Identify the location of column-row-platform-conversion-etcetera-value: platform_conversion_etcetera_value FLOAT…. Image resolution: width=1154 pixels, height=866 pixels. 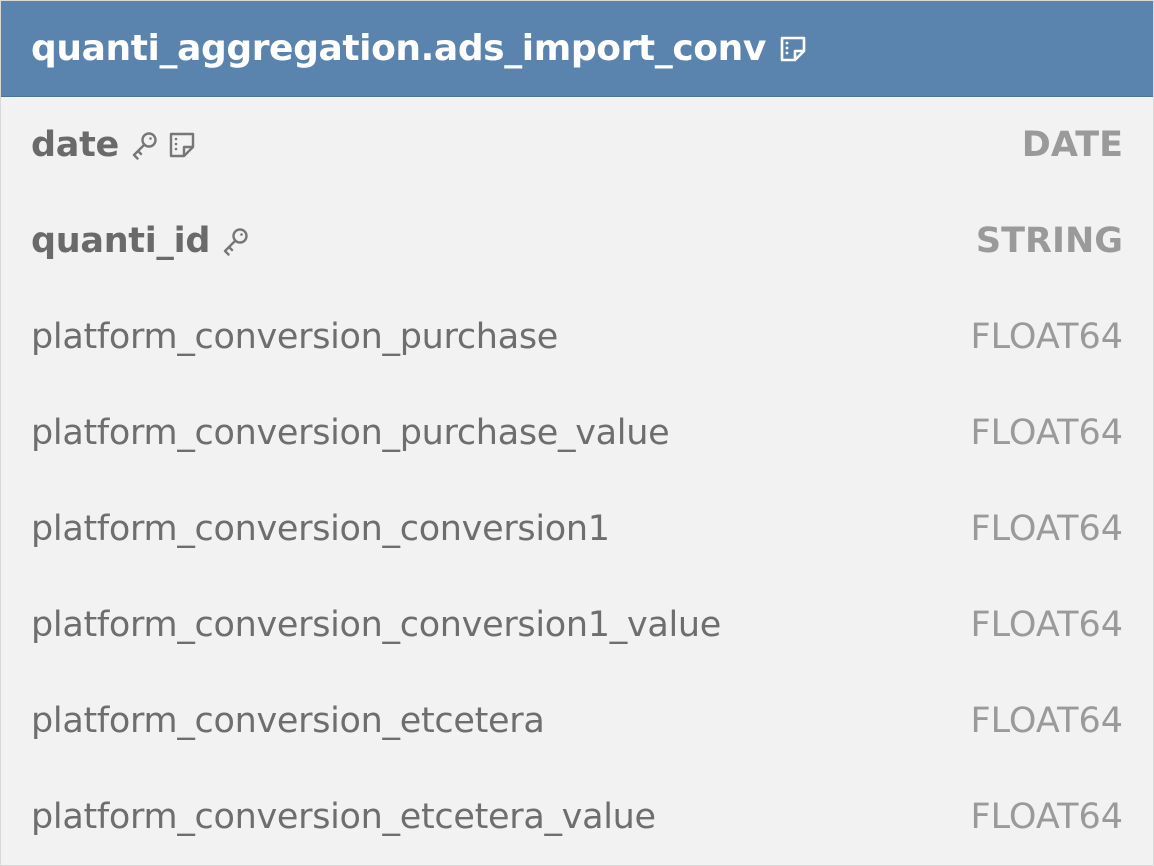
(577, 817).